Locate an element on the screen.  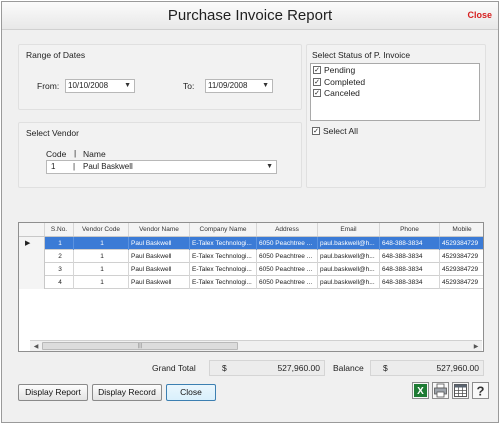
to-date-value: 11/09/2008 is located at coordinates (228, 85).